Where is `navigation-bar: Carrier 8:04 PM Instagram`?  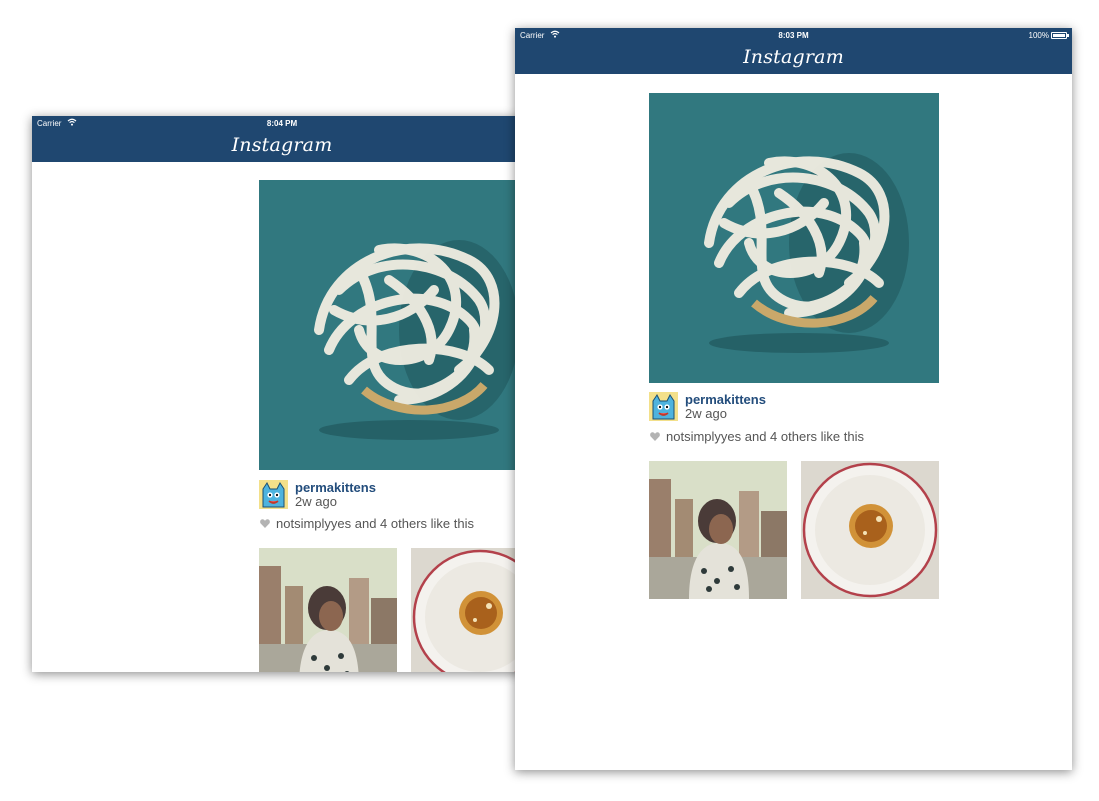
navigation-bar: Carrier 8:04 PM Instagram is located at coordinates (282, 139).